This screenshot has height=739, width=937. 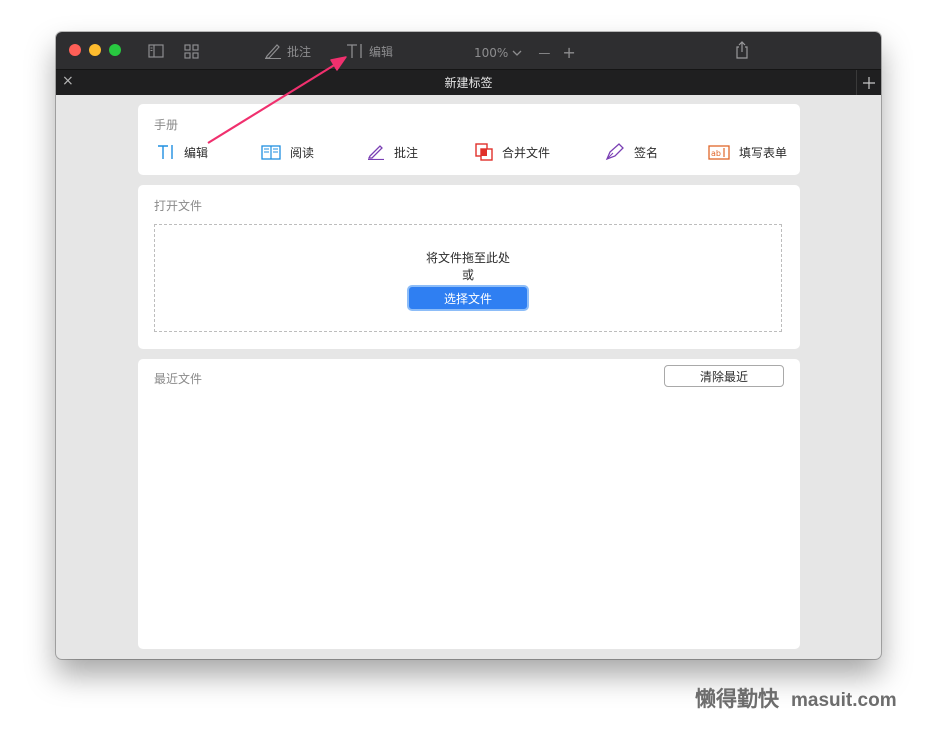 I want to click on merge-icon, so click(x=484, y=152).